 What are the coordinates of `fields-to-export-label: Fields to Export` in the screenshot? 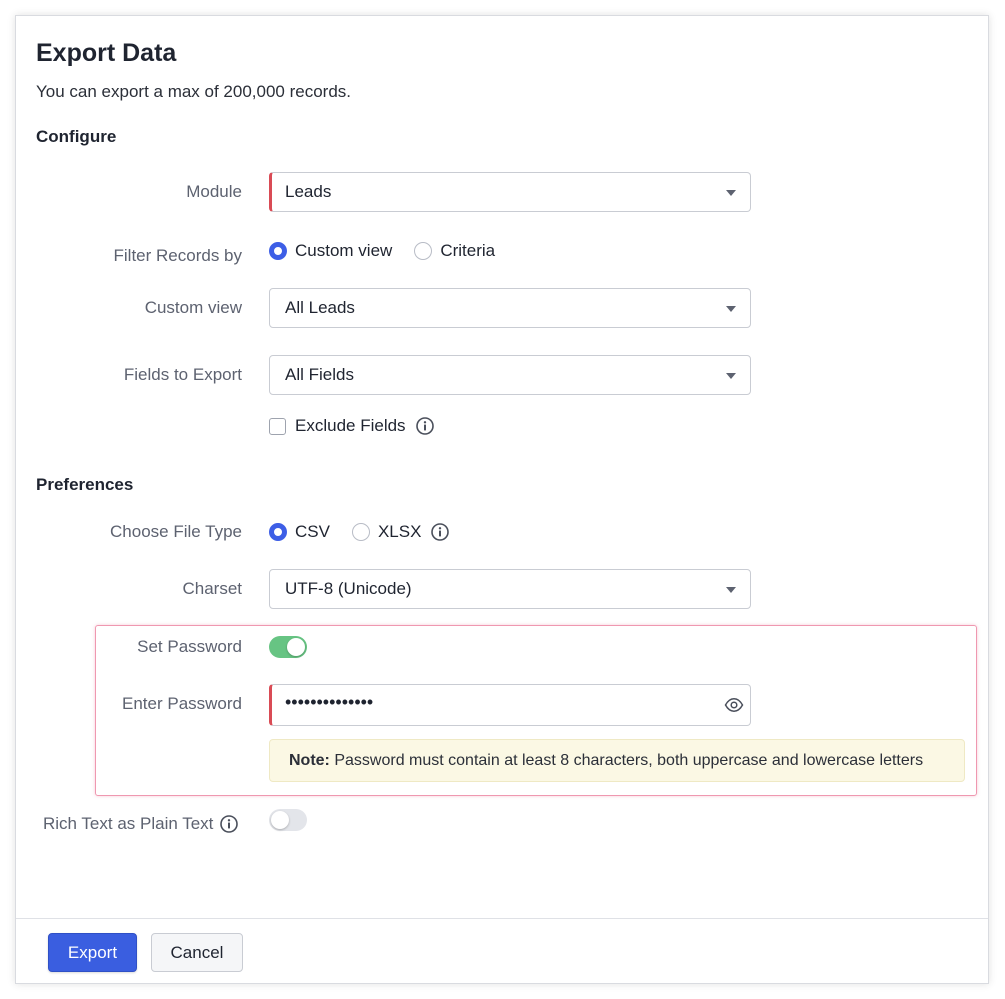 It's located at (182, 374).